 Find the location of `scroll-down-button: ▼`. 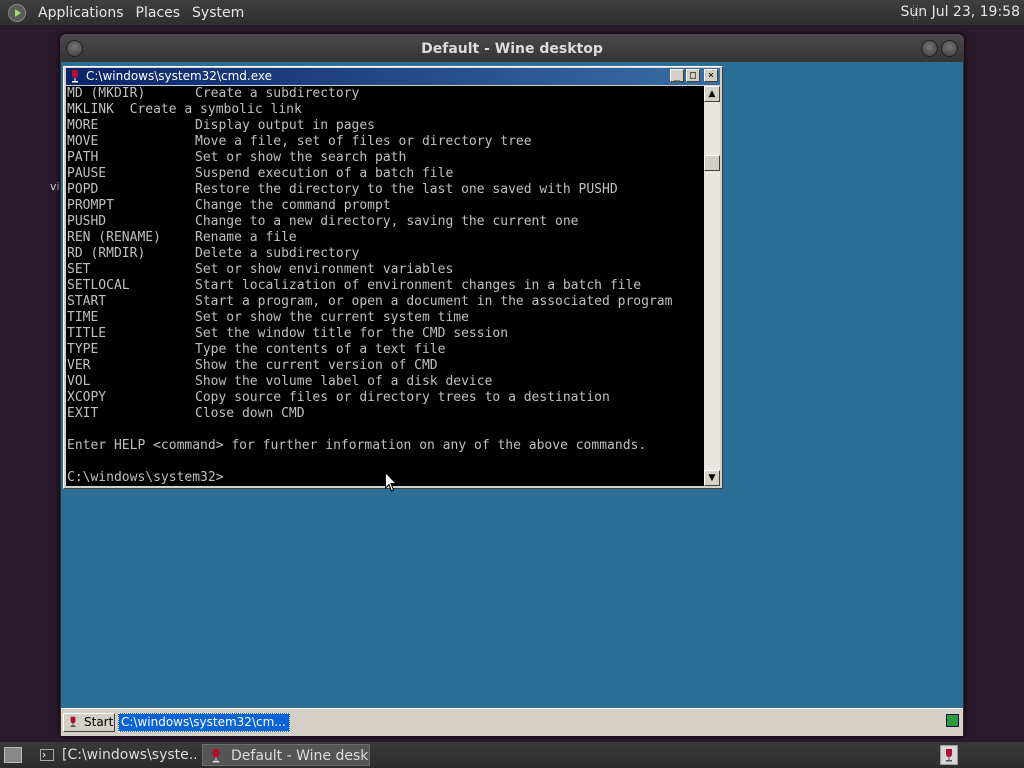

scroll-down-button: ▼ is located at coordinates (712, 478).